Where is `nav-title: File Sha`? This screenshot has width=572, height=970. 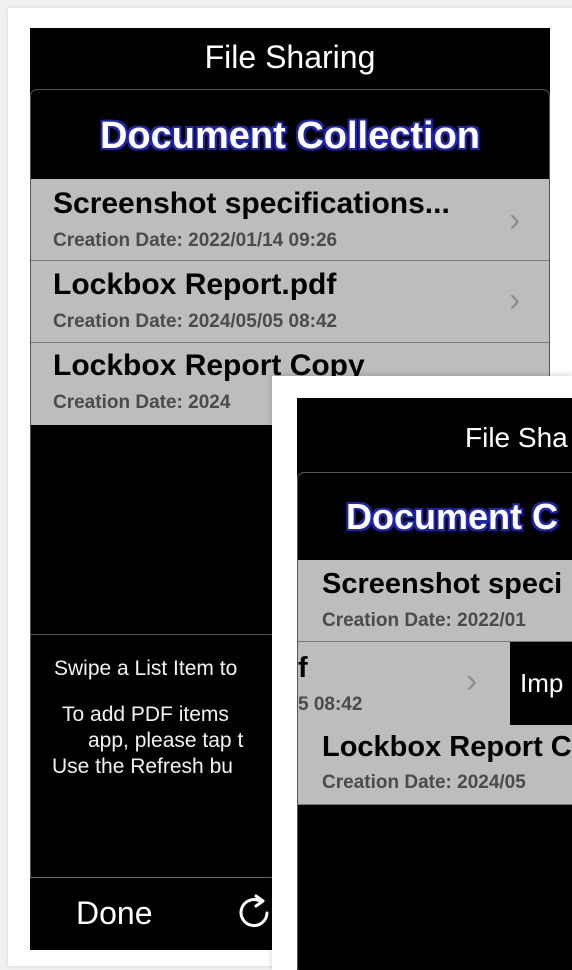
nav-title: File Sha is located at coordinates (516, 437).